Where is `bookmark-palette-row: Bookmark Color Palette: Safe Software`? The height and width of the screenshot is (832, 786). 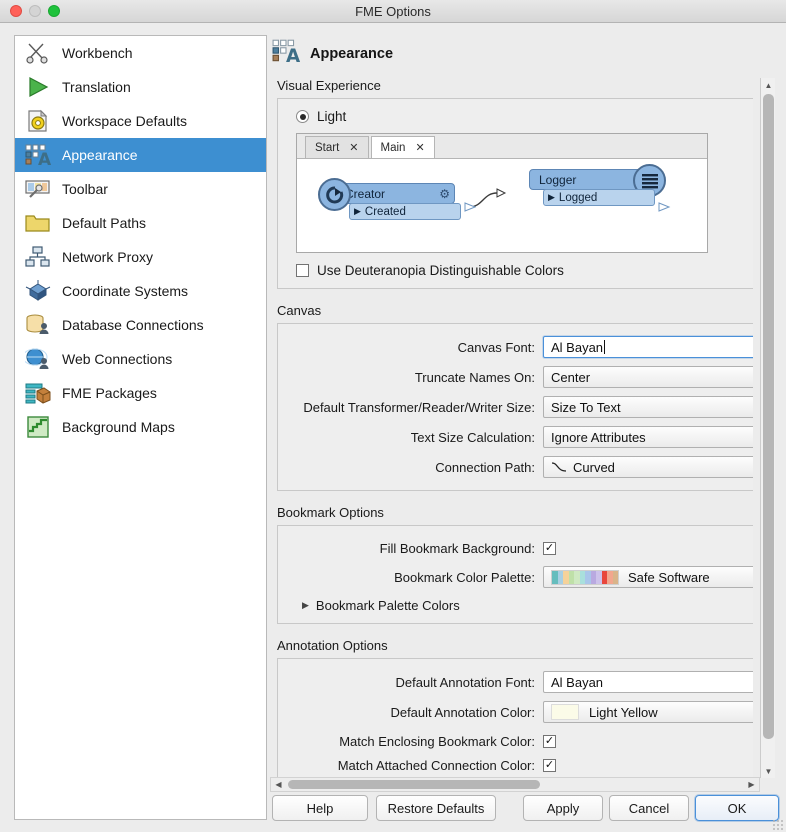 bookmark-palette-row: Bookmark Color Palette: Safe Software is located at coordinates (515, 577).